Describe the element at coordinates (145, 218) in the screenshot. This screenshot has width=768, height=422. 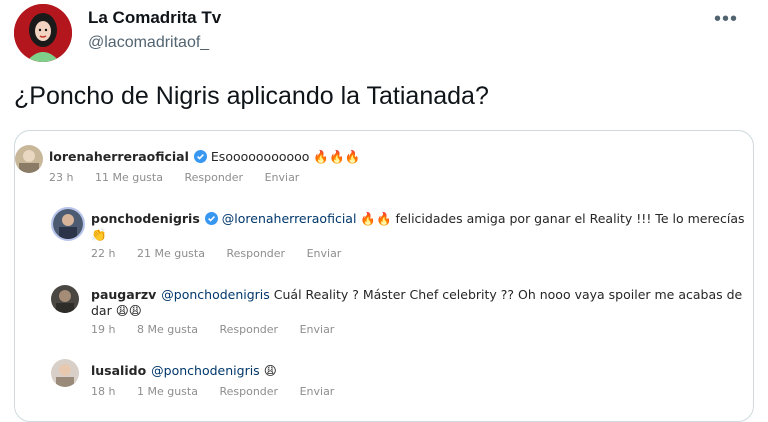
I see `comment-username: ponchodenigris` at that location.